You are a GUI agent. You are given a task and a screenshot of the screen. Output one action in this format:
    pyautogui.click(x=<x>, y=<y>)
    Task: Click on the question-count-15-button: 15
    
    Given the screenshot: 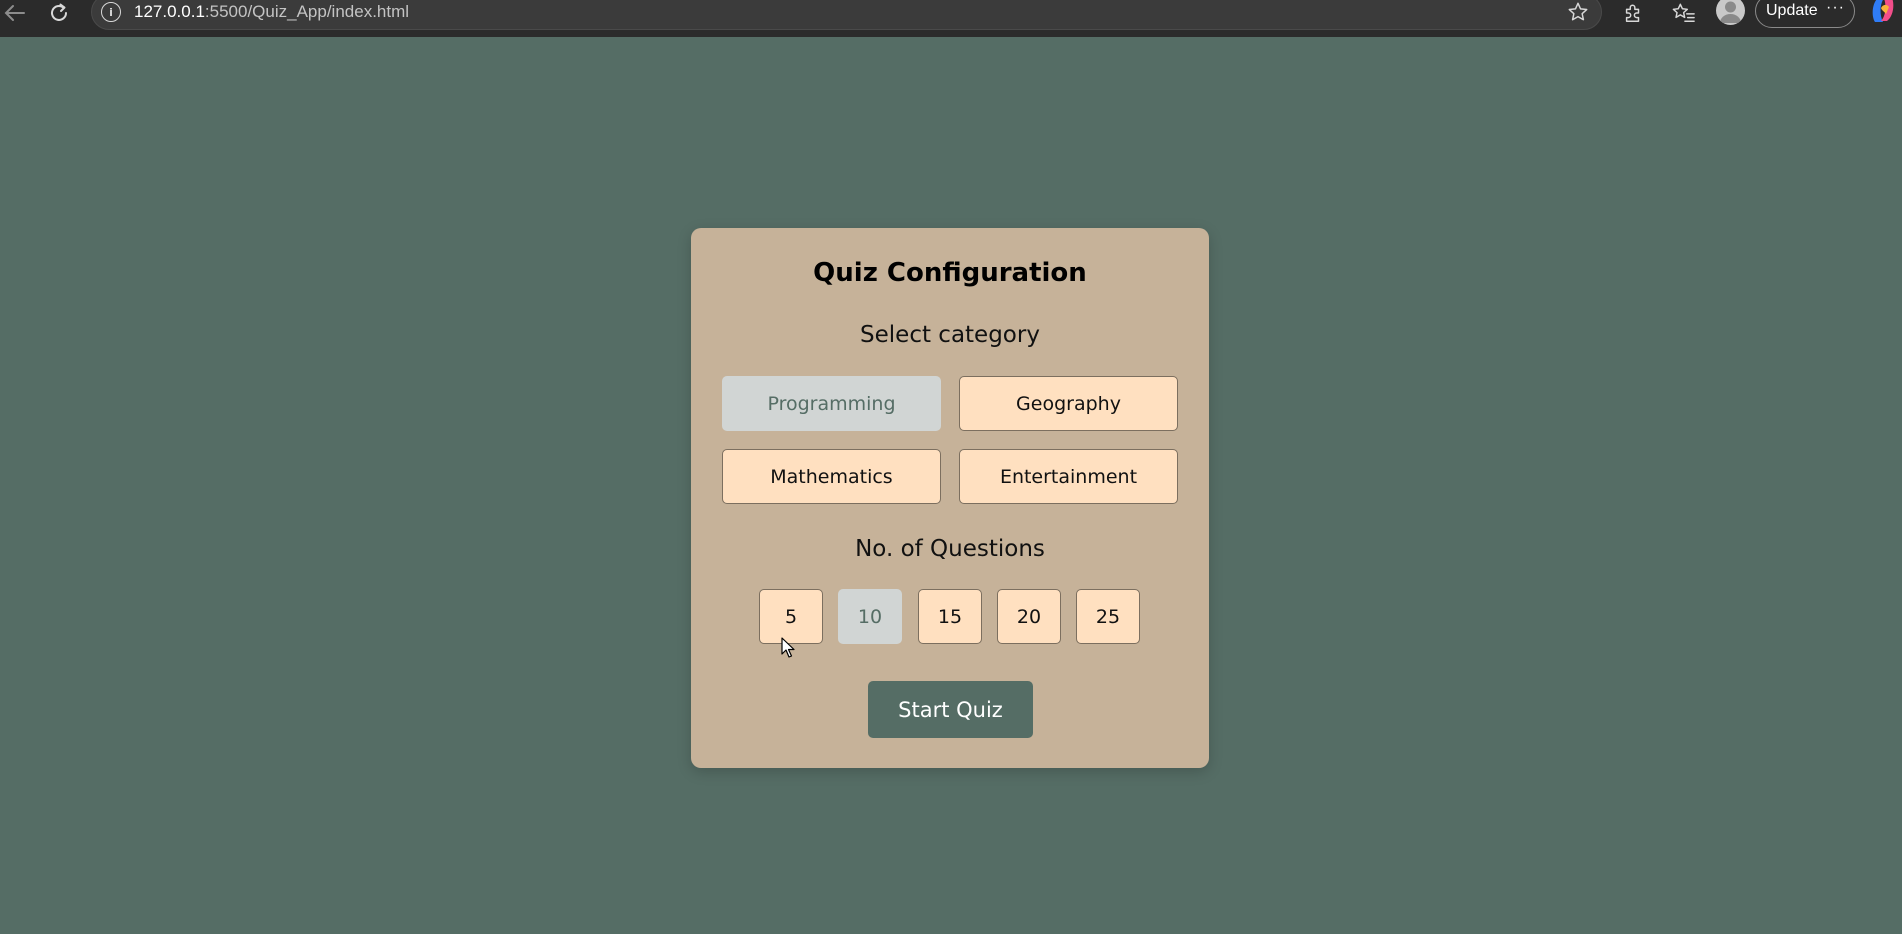 What is the action you would take?
    pyautogui.click(x=950, y=616)
    